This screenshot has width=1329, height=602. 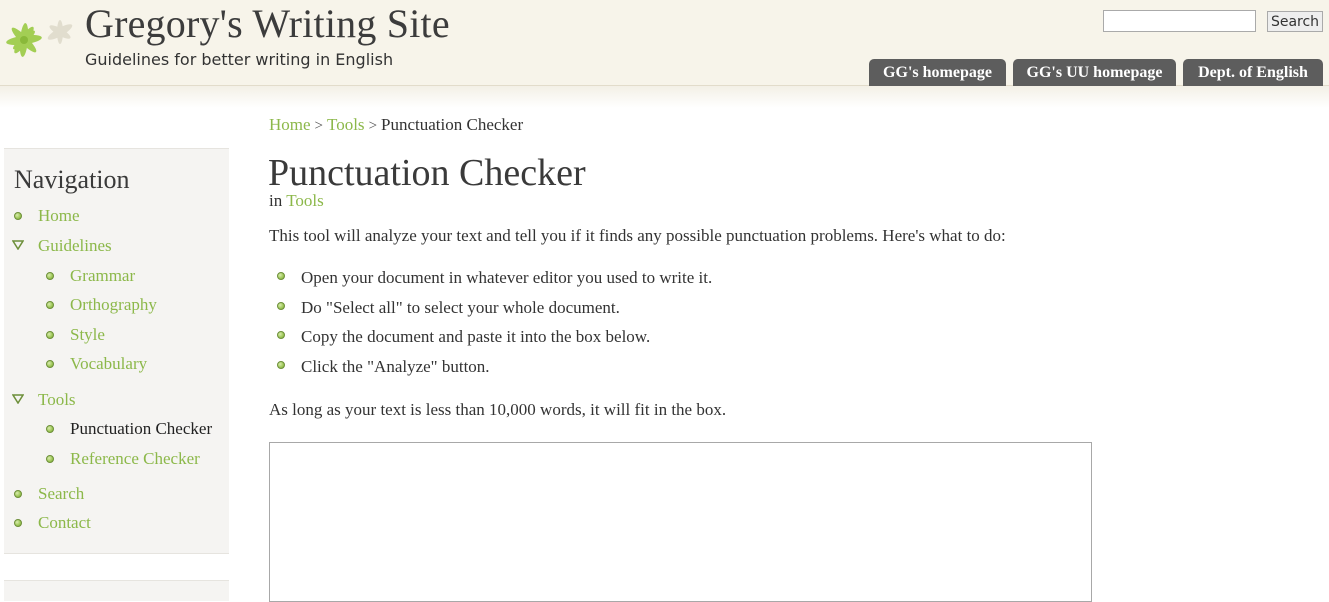 I want to click on sidebar-item-label: Vocabulary, so click(x=108, y=364).